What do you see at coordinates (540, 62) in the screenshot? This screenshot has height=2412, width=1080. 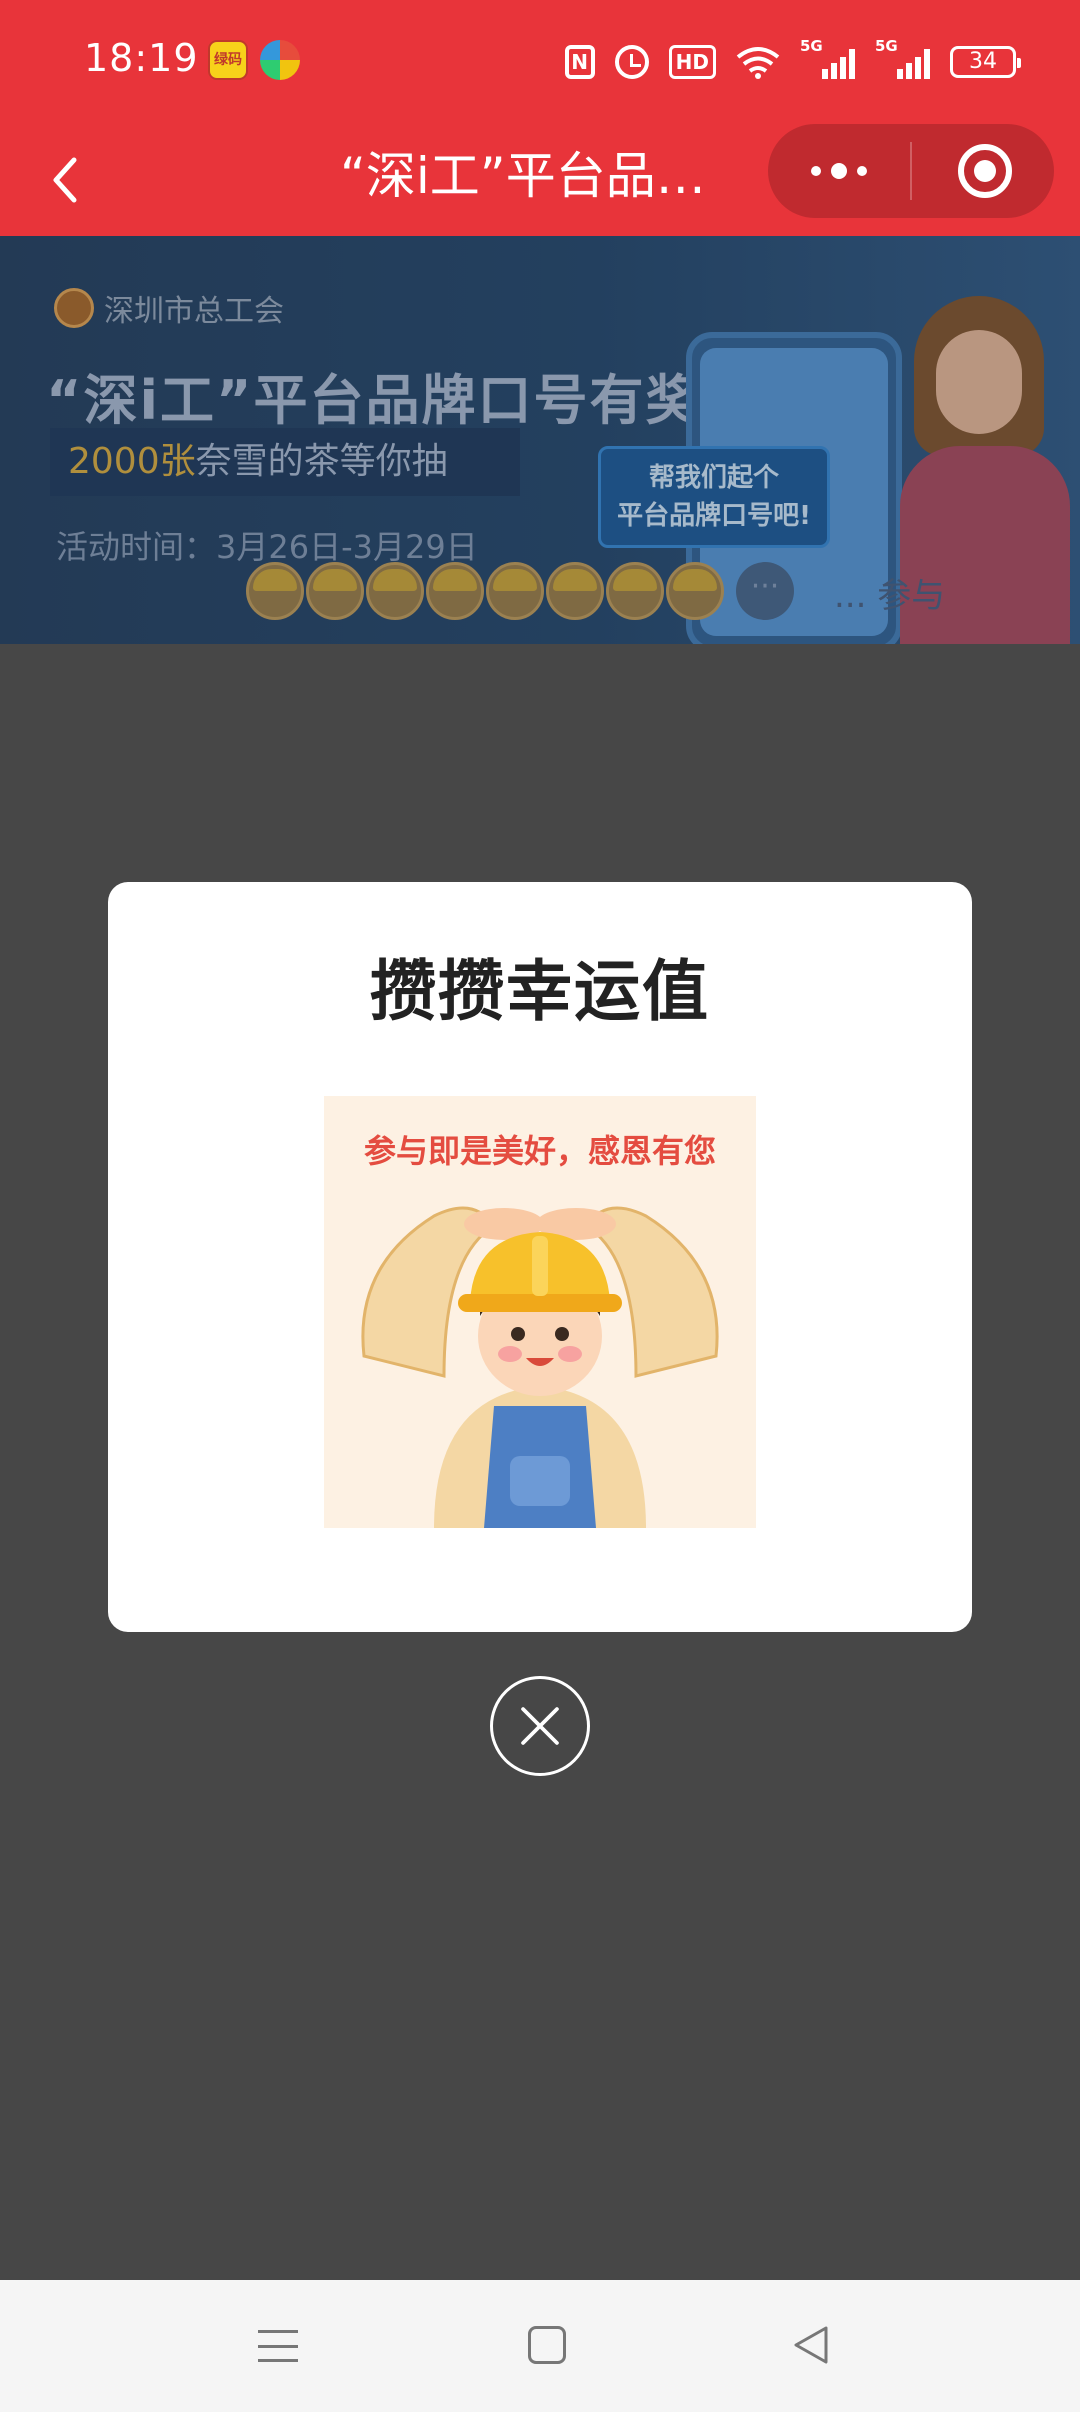 I see `status-bar: 18:19 绿码 N HD 5G 5G 34` at bounding box center [540, 62].